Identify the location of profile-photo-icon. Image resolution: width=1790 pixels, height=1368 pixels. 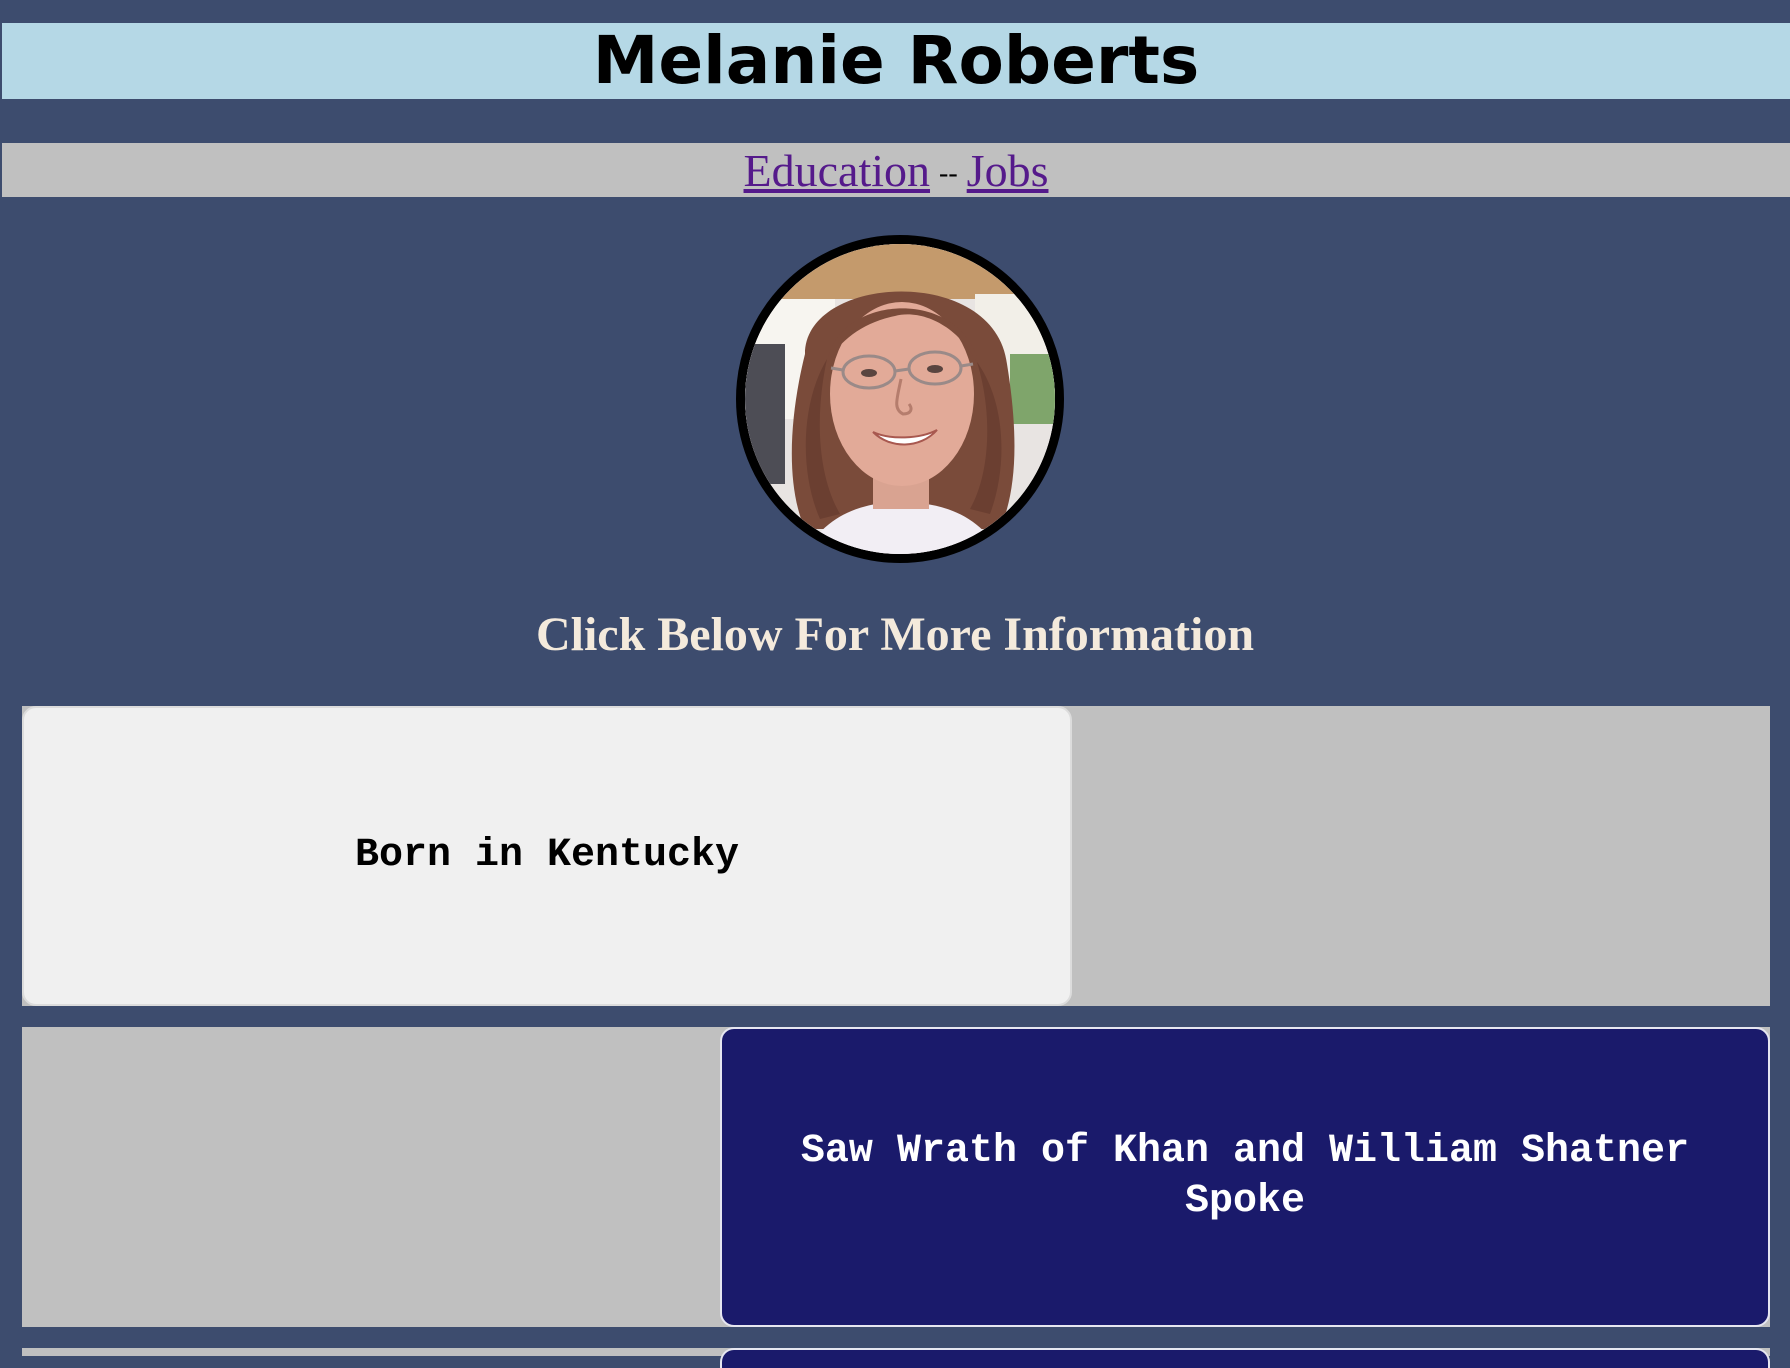
(900, 399).